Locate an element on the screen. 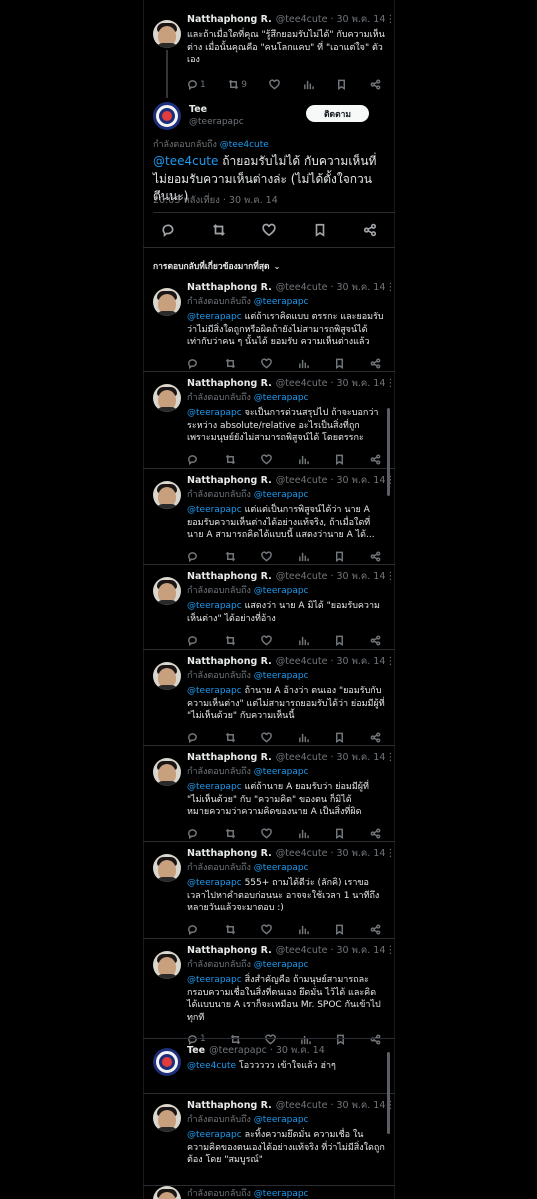  timestamp: 20:03 หลังเที่ยง · 30 พ.ค. 14 is located at coordinates (215, 200).